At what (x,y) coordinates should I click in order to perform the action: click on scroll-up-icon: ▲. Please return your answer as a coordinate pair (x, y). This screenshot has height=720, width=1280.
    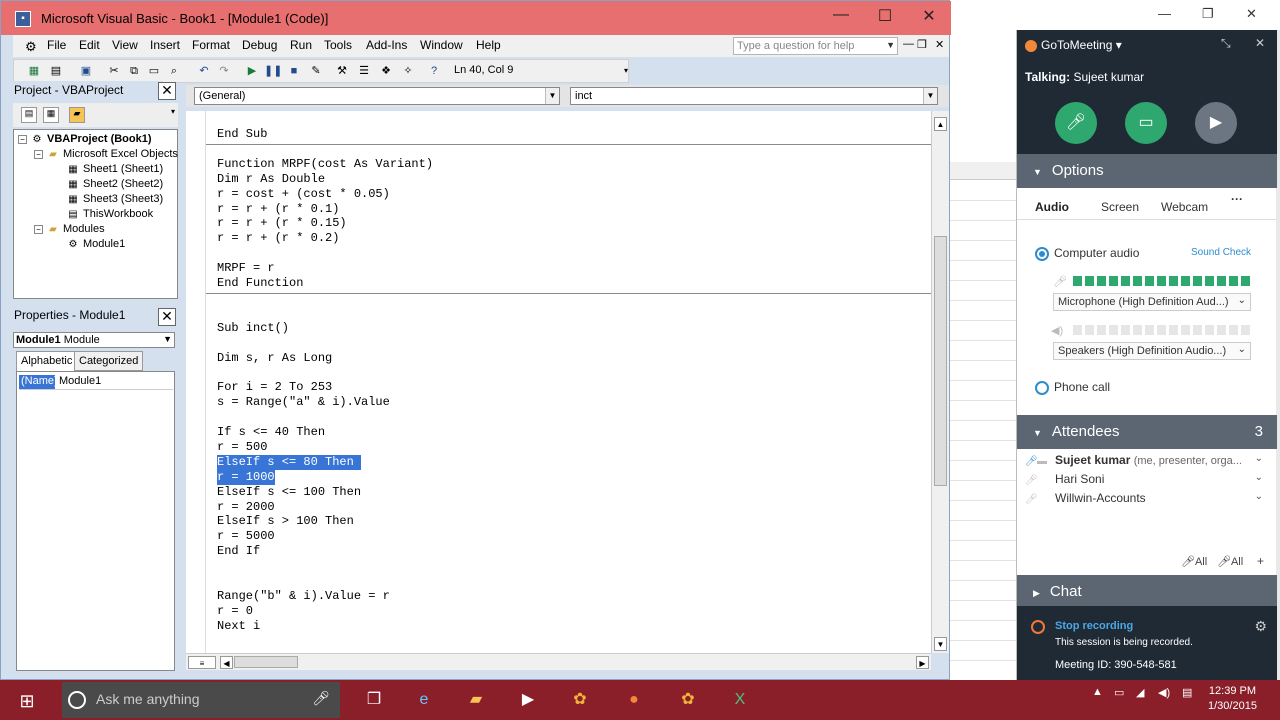
    Looking at the image, I should click on (940, 124).